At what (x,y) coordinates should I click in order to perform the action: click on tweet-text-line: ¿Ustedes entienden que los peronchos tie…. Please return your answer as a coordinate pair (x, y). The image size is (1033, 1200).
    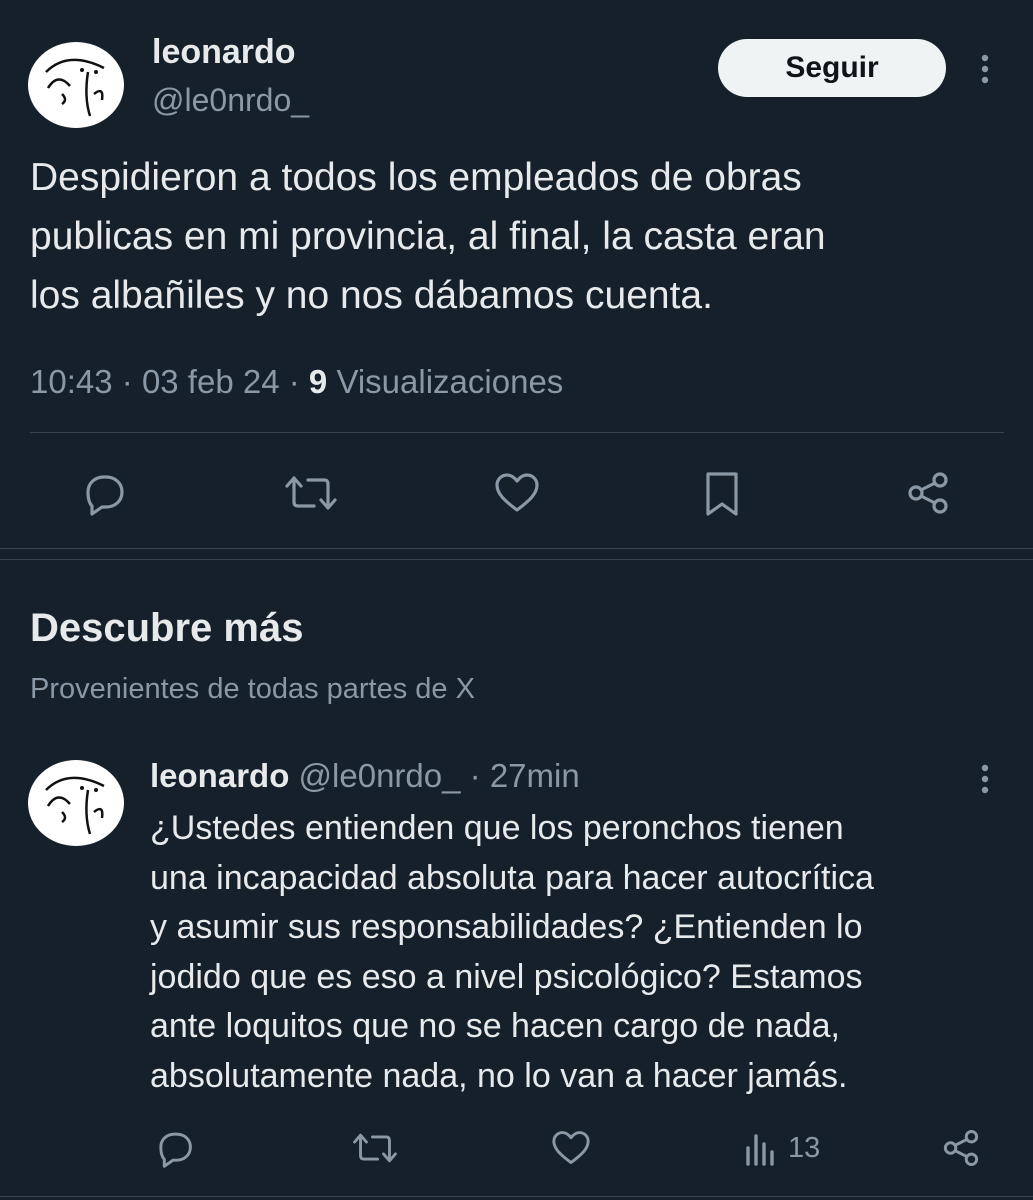
    Looking at the image, I should click on (497, 828).